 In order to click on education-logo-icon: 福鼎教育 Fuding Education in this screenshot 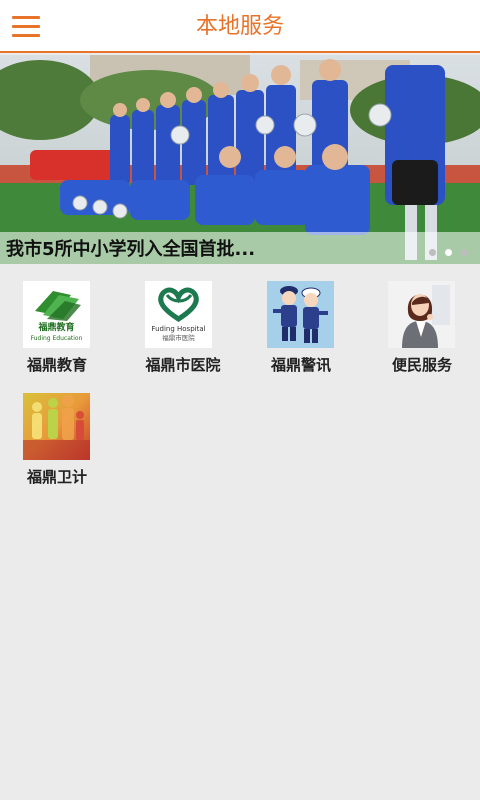, I will do `click(56, 314)`.